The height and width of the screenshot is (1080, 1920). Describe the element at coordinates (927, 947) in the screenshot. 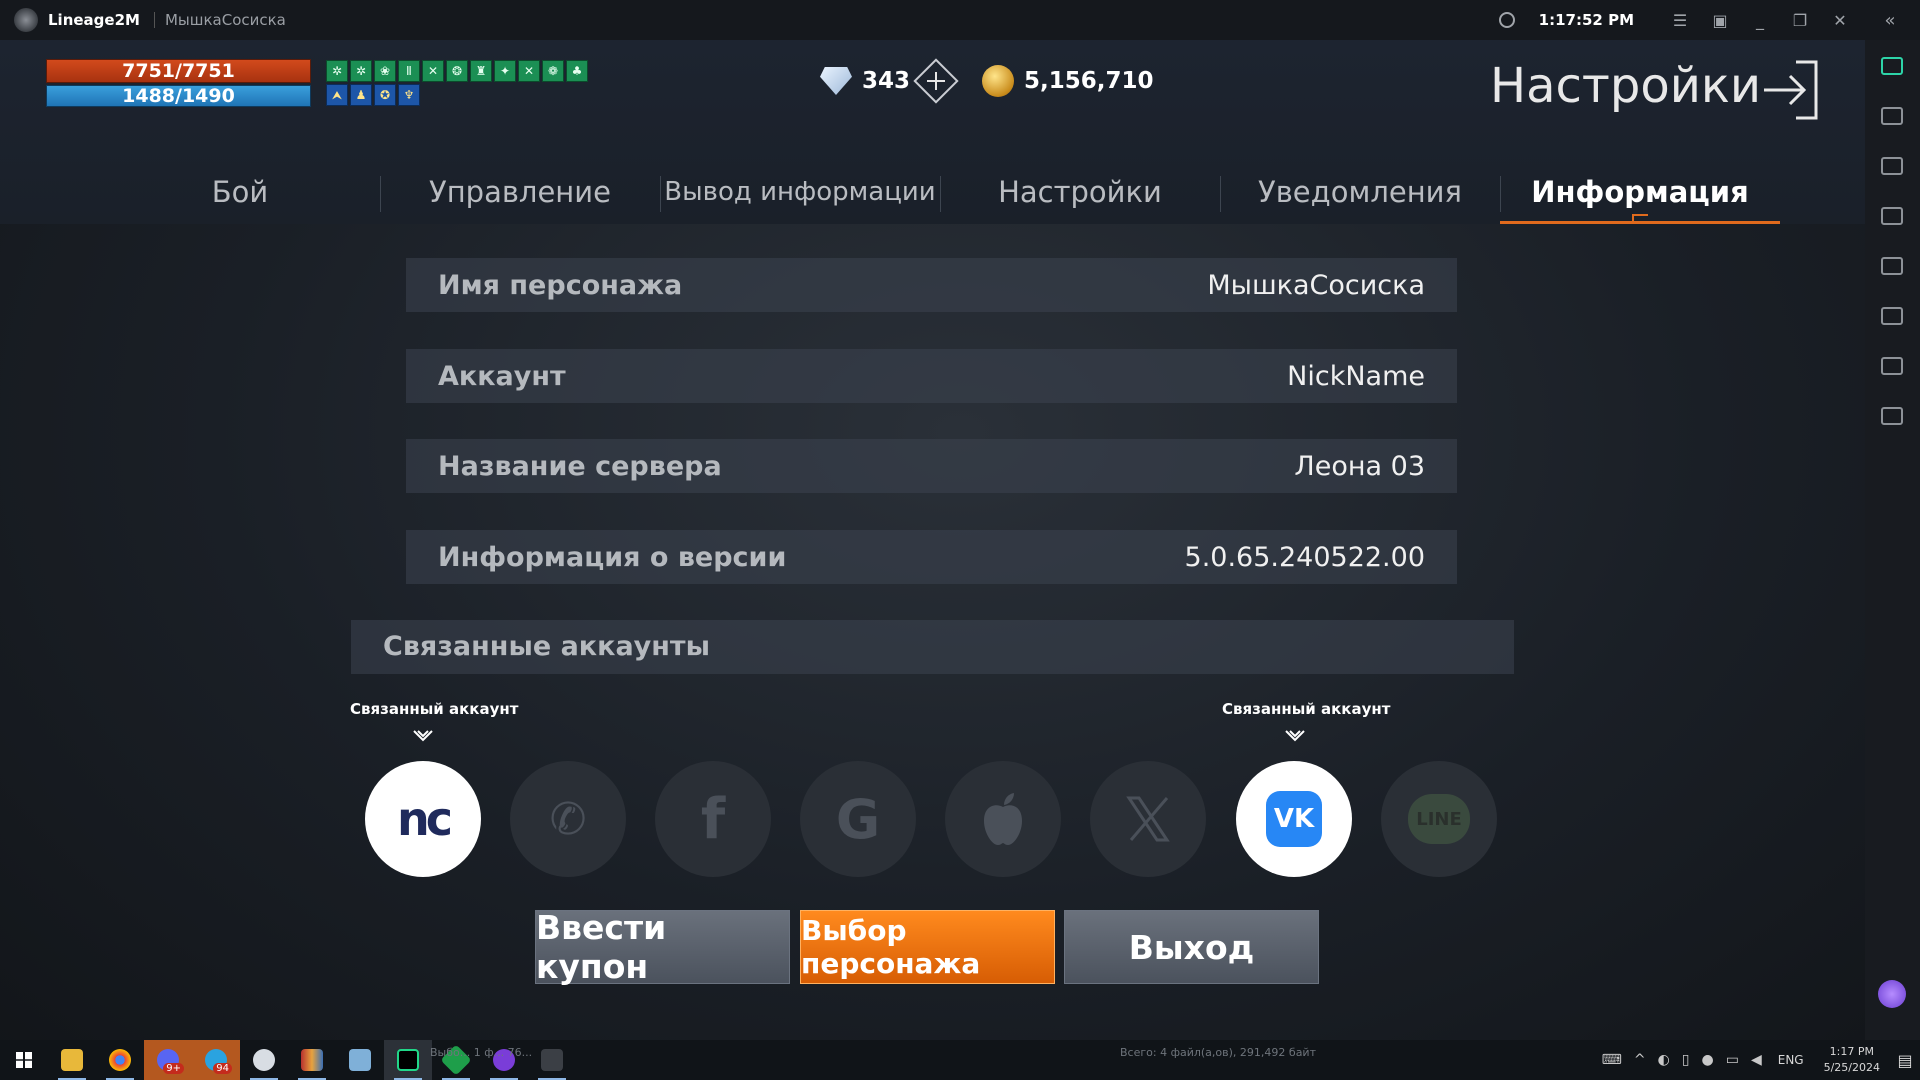

I see `select-character-button: Выбор персонажа` at that location.